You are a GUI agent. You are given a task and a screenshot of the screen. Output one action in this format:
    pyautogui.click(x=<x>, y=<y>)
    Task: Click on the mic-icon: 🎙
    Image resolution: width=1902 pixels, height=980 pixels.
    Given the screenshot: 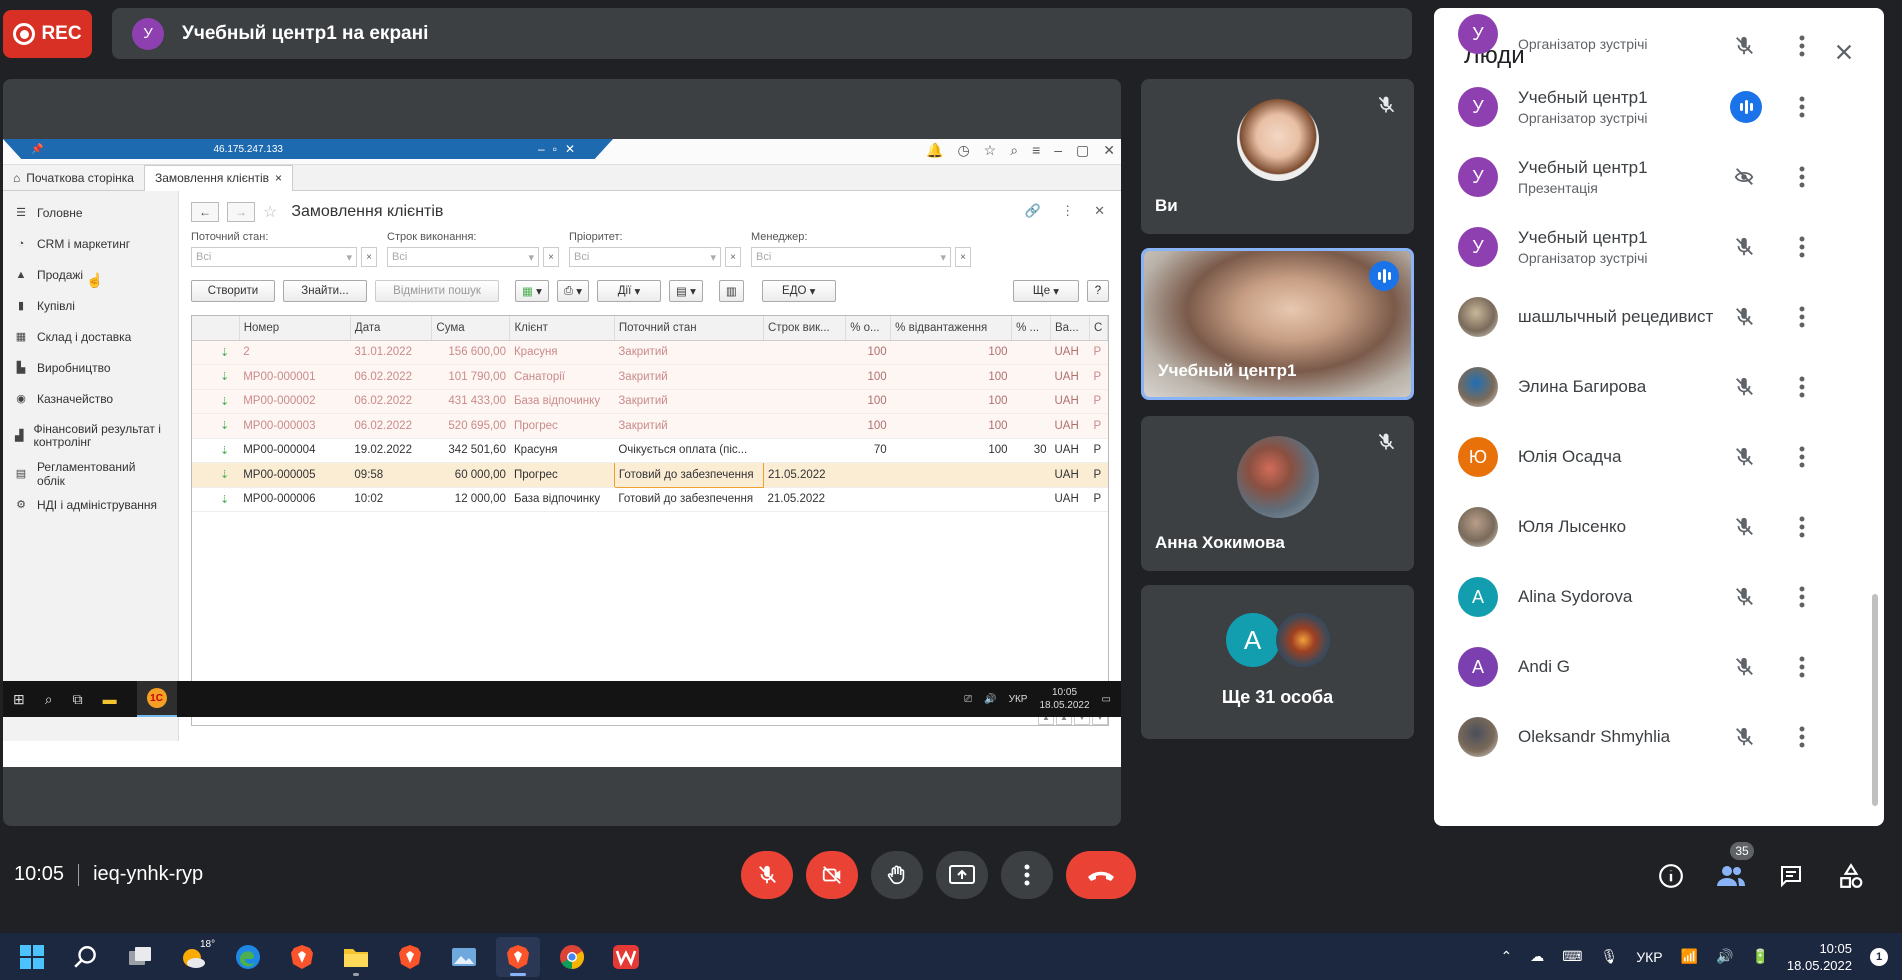 What is the action you would take?
    pyautogui.click(x=1609, y=956)
    